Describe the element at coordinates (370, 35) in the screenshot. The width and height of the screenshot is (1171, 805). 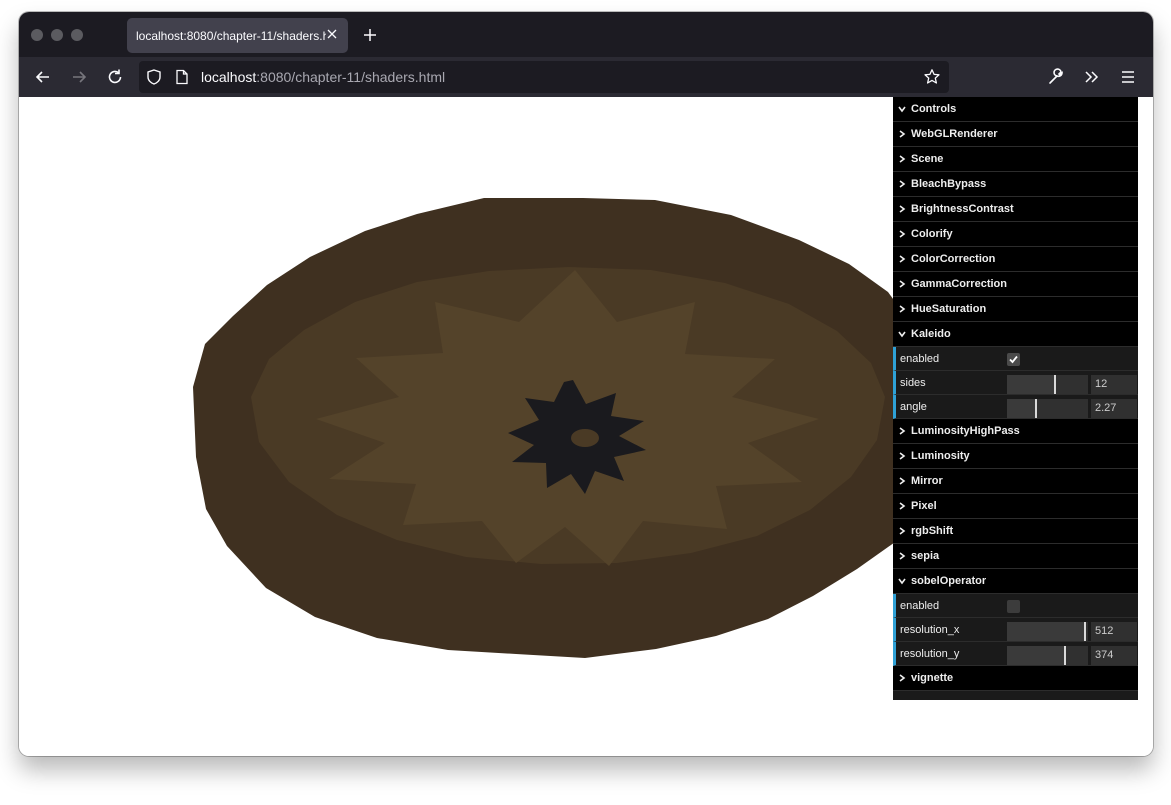
I see `new-tab-icon` at that location.